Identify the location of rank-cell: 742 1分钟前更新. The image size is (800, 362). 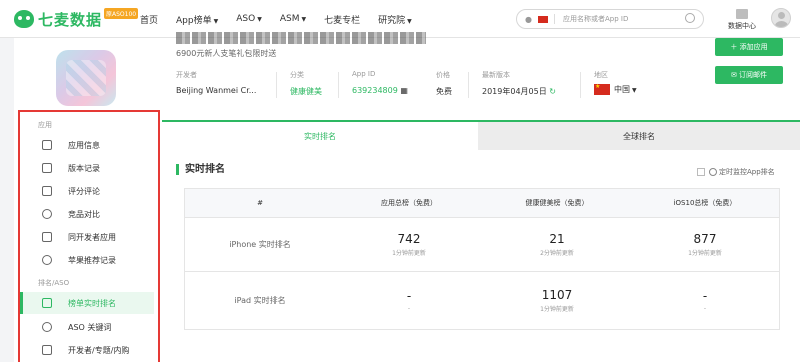
(409, 244).